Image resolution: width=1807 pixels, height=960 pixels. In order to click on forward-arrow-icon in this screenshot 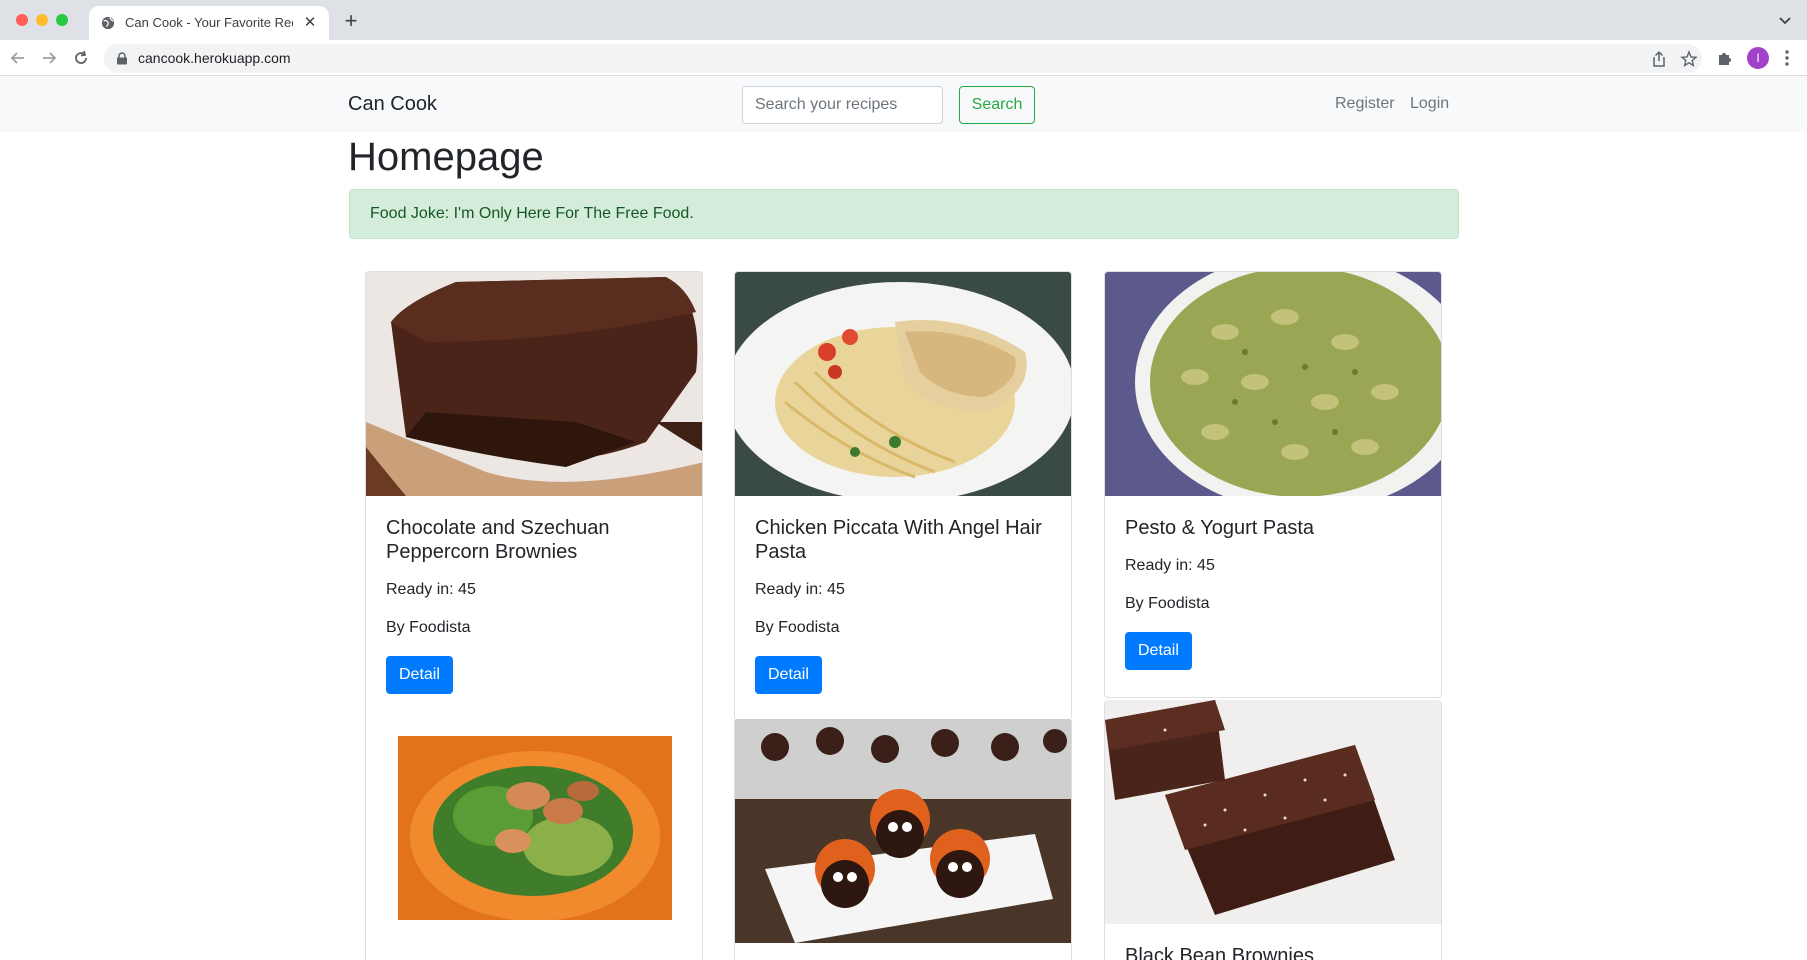, I will do `click(49, 58)`.